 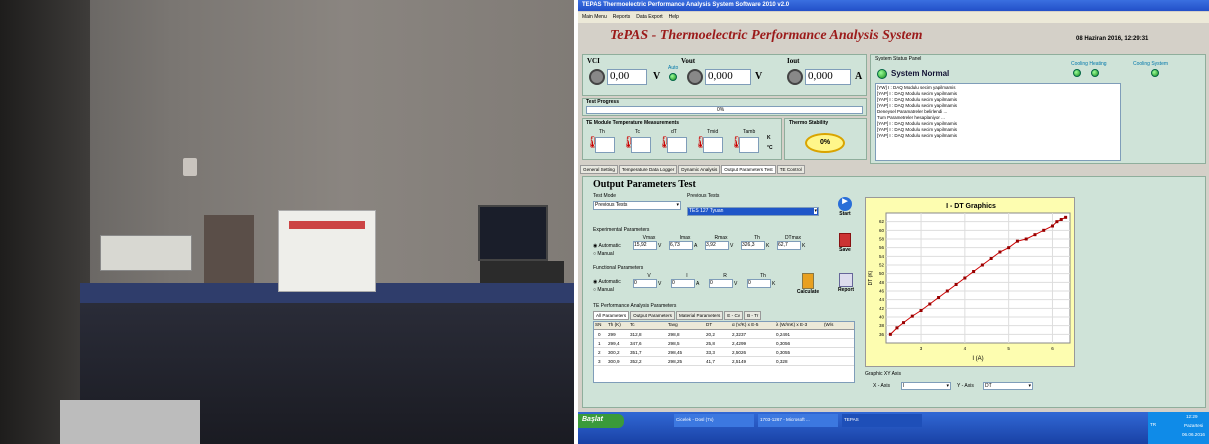 I want to click on tab-output-parameters: Output Parameters Test, so click(x=748, y=169).